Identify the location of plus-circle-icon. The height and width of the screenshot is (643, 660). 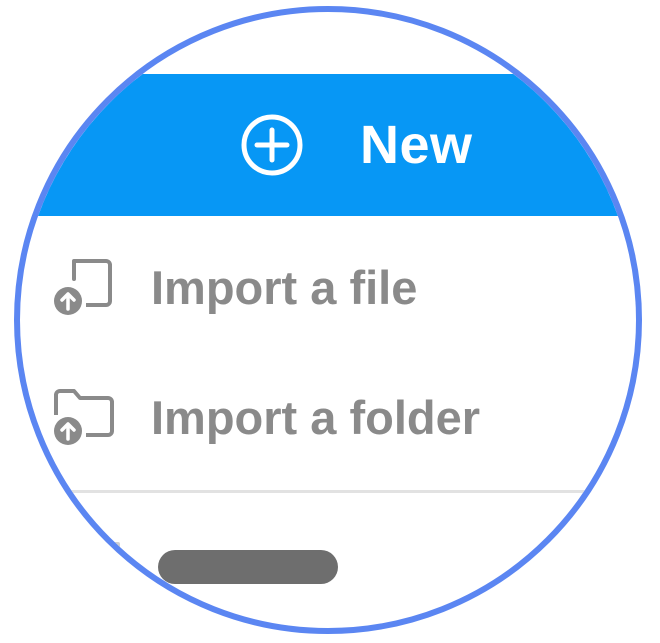
(272, 145).